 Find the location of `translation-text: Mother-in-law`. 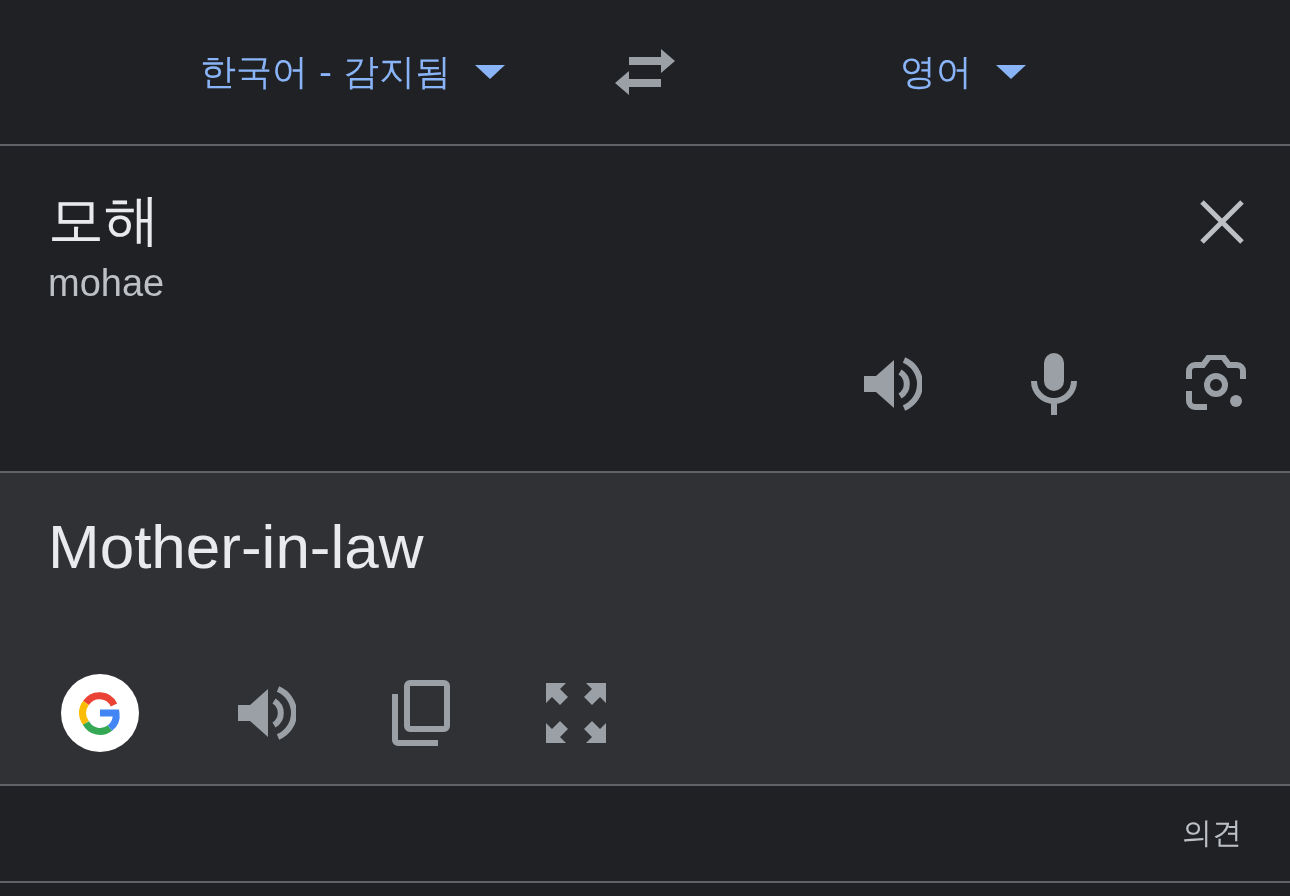

translation-text: Mother-in-law is located at coordinates (236, 547).